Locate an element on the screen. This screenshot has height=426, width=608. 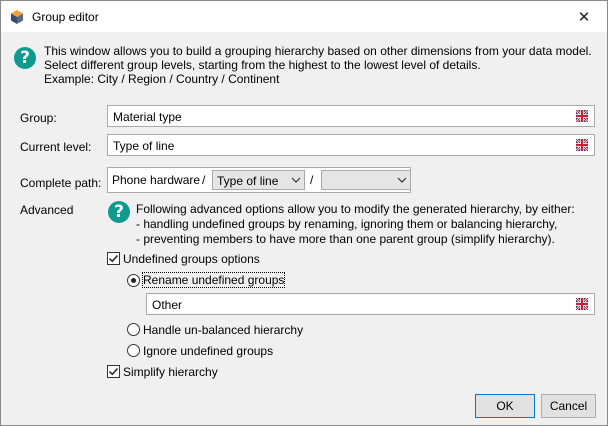
group-label: Group: is located at coordinates (38, 118).